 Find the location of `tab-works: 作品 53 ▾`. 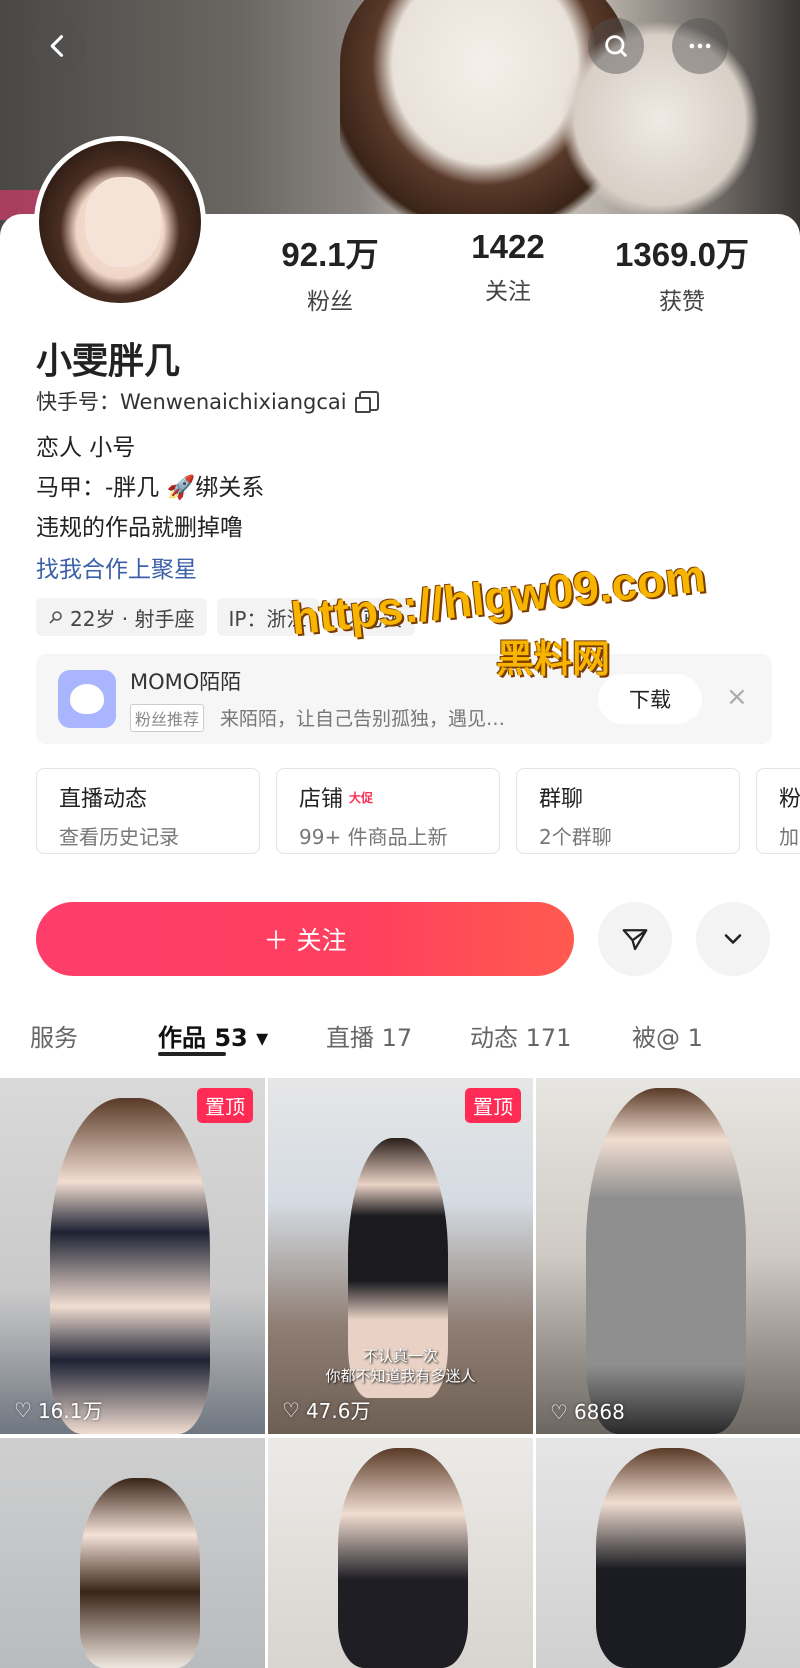

tab-works: 作品 53 ▾ is located at coordinates (213, 1035).